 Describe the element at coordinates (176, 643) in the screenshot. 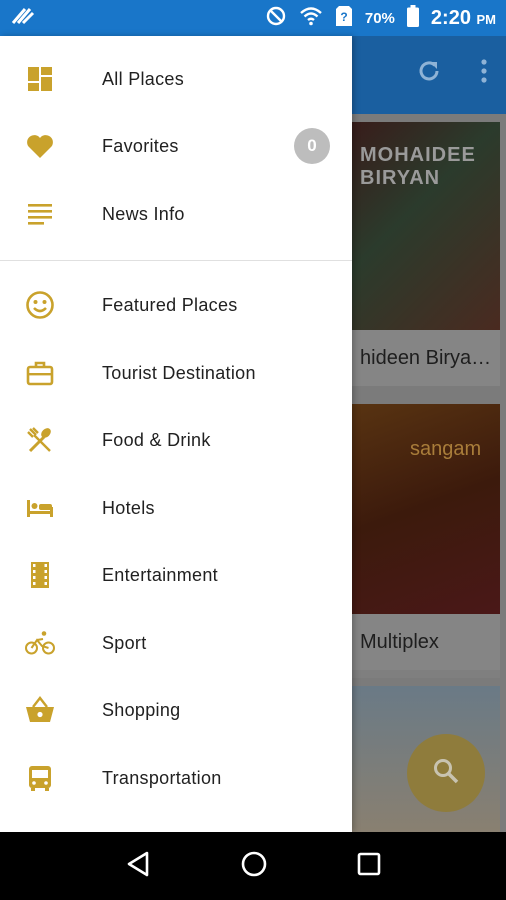

I see `drawer-item-sport: Sport` at that location.